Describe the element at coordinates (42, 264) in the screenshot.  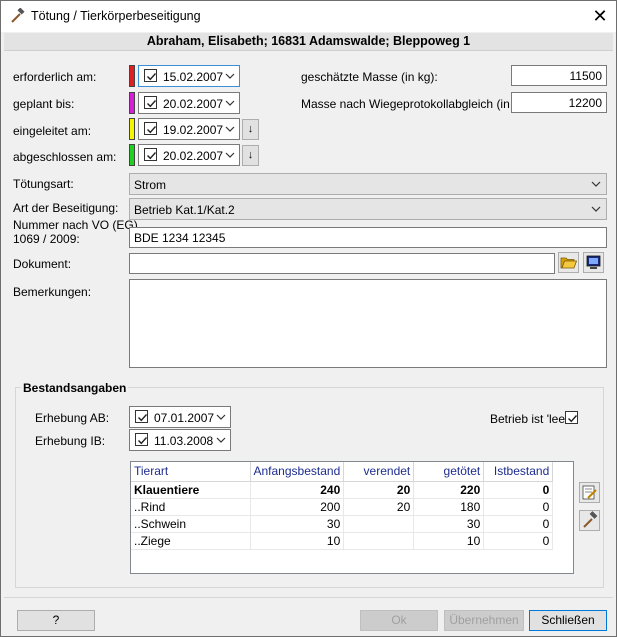
I see `label-dokument: Dokument:` at that location.